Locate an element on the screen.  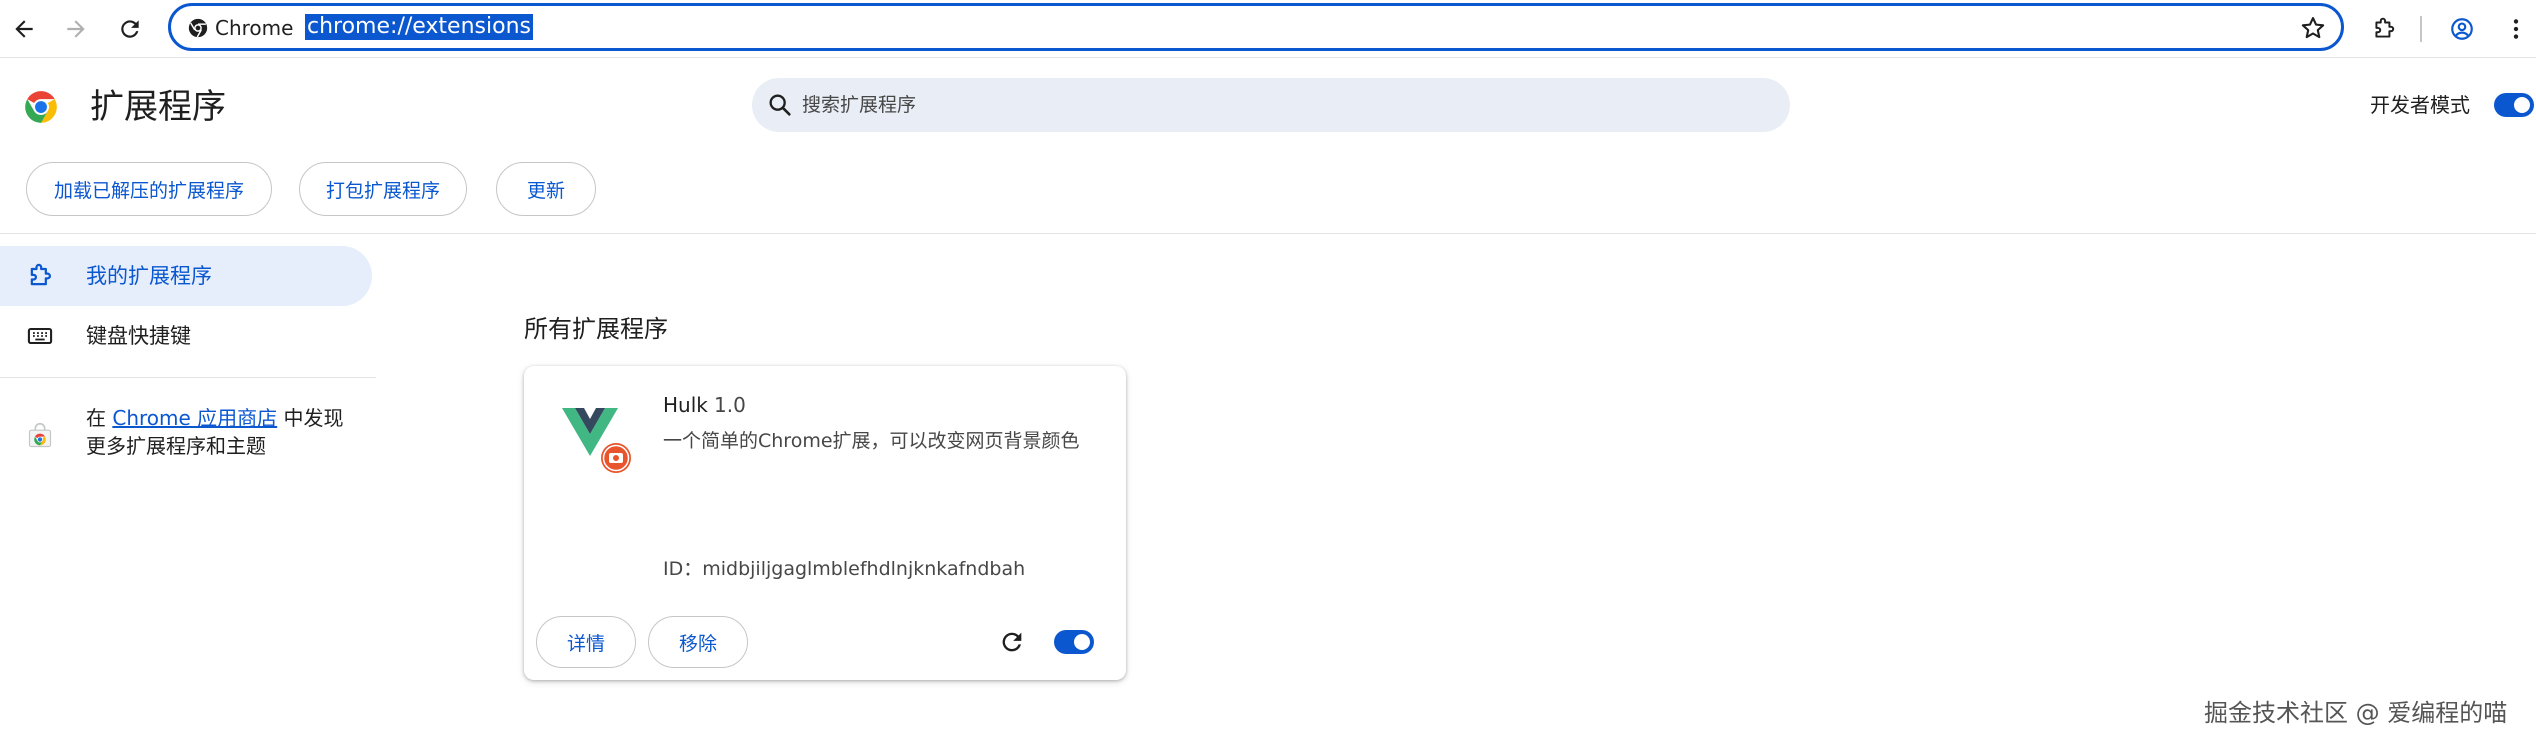
extensions-puzzle-icon is located at coordinates (2384, 29).